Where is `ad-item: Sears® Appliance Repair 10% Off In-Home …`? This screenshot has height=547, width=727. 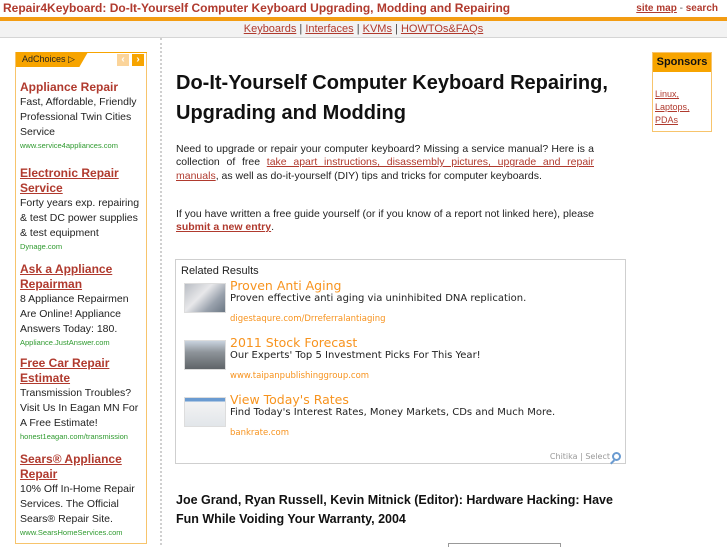
ad-item: Sears® Appliance Repair 10% Off In-Home … is located at coordinates (83, 495).